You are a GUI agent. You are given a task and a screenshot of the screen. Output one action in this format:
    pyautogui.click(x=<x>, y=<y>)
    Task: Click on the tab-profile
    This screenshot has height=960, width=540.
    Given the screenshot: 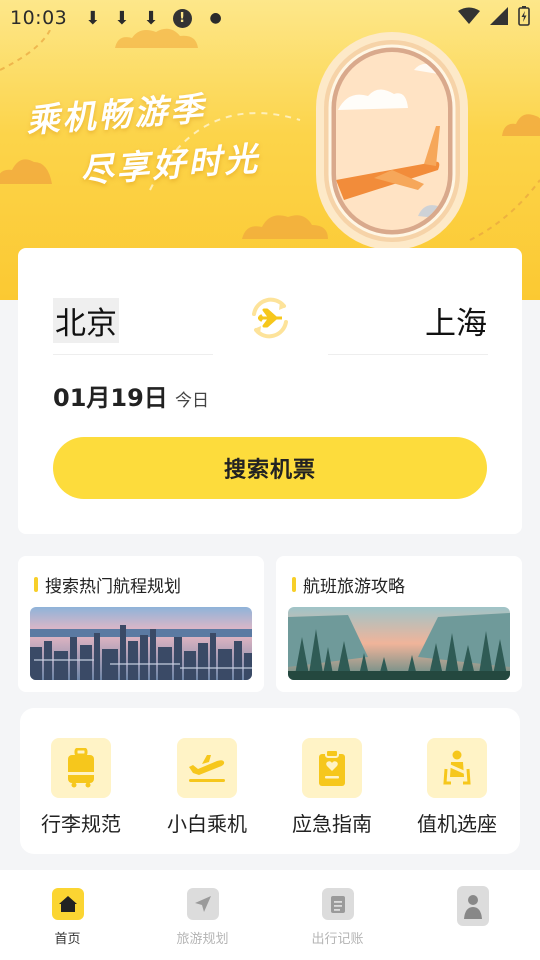 What is the action you would take?
    pyautogui.click(x=472, y=915)
    